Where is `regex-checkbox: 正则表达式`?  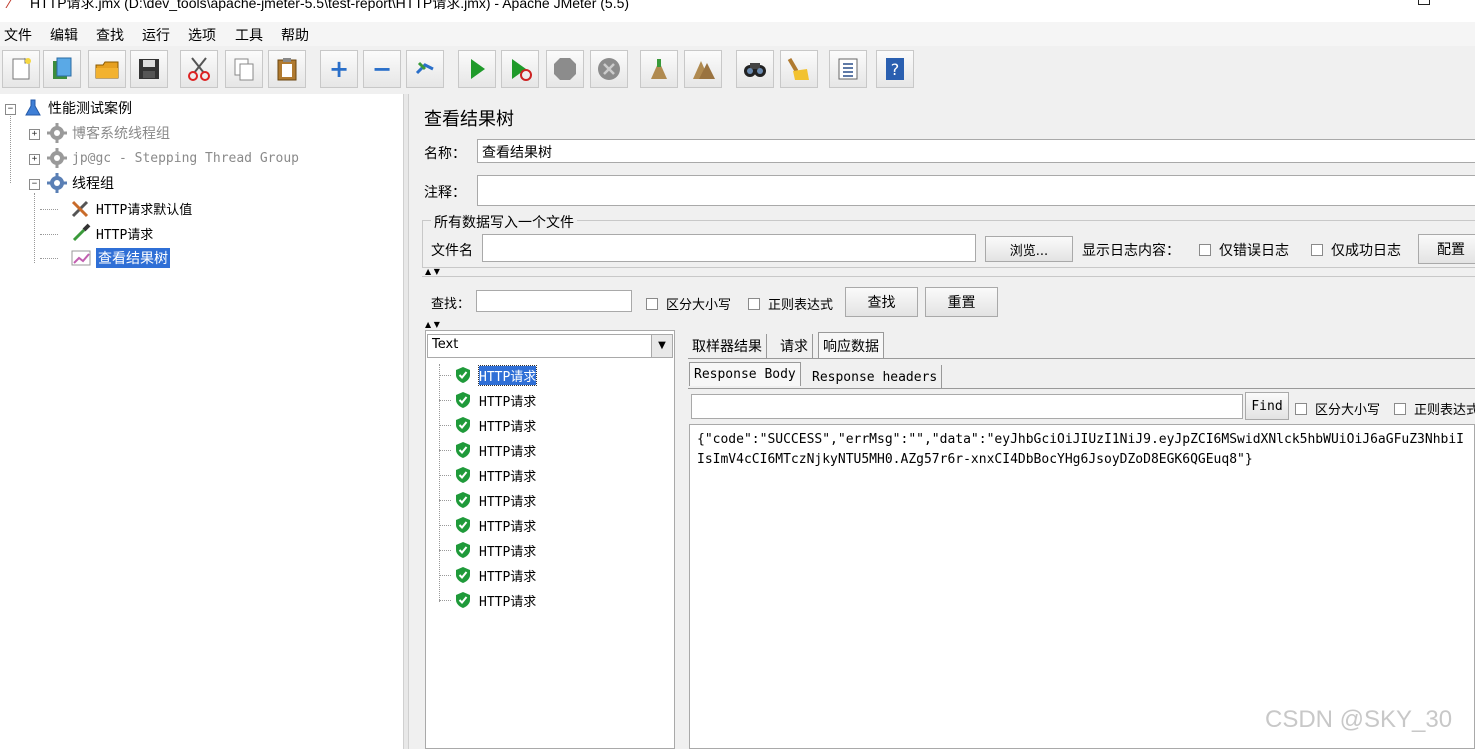
regex-checkbox: 正则表达式 is located at coordinates (790, 303).